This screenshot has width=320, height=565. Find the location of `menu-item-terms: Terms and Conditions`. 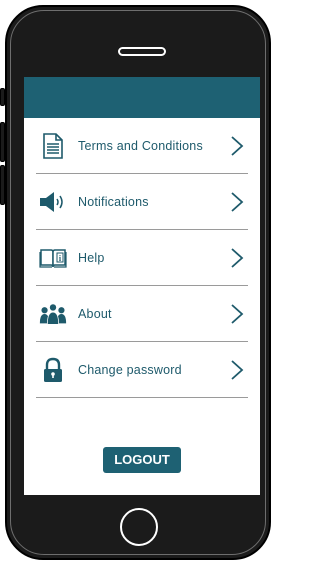

menu-item-terms: Terms and Conditions is located at coordinates (142, 146).